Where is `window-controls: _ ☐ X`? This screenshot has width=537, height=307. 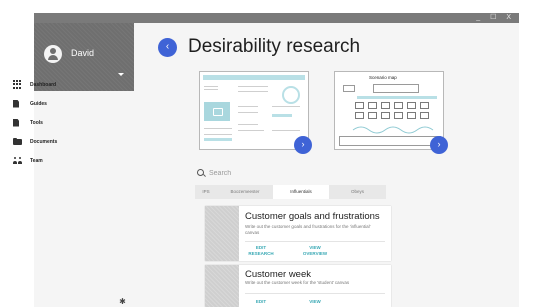 window-controls: _ ☐ X is located at coordinates (495, 18).